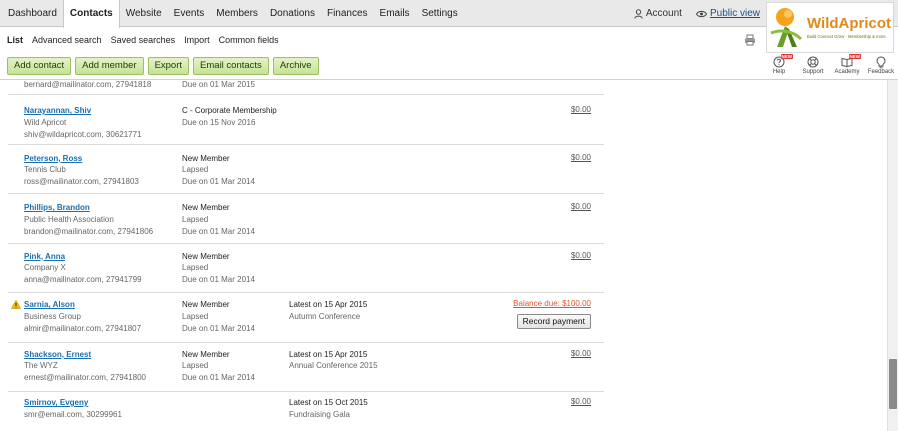  Describe the element at coordinates (295, 66) in the screenshot. I see `archive-button: Archive` at that location.